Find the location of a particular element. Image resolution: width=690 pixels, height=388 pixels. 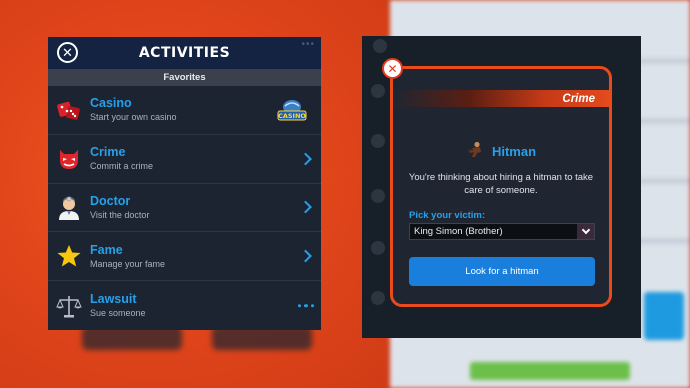

item-subtitle: Commit a crime is located at coordinates (122, 166).